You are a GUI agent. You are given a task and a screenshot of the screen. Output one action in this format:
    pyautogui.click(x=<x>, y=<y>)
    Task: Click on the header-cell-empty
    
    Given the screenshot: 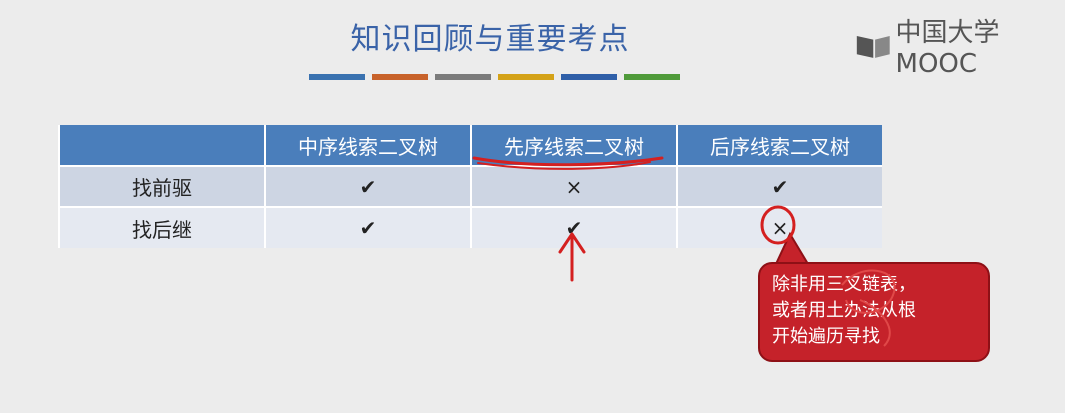 What is the action you would take?
    pyautogui.click(x=161, y=145)
    